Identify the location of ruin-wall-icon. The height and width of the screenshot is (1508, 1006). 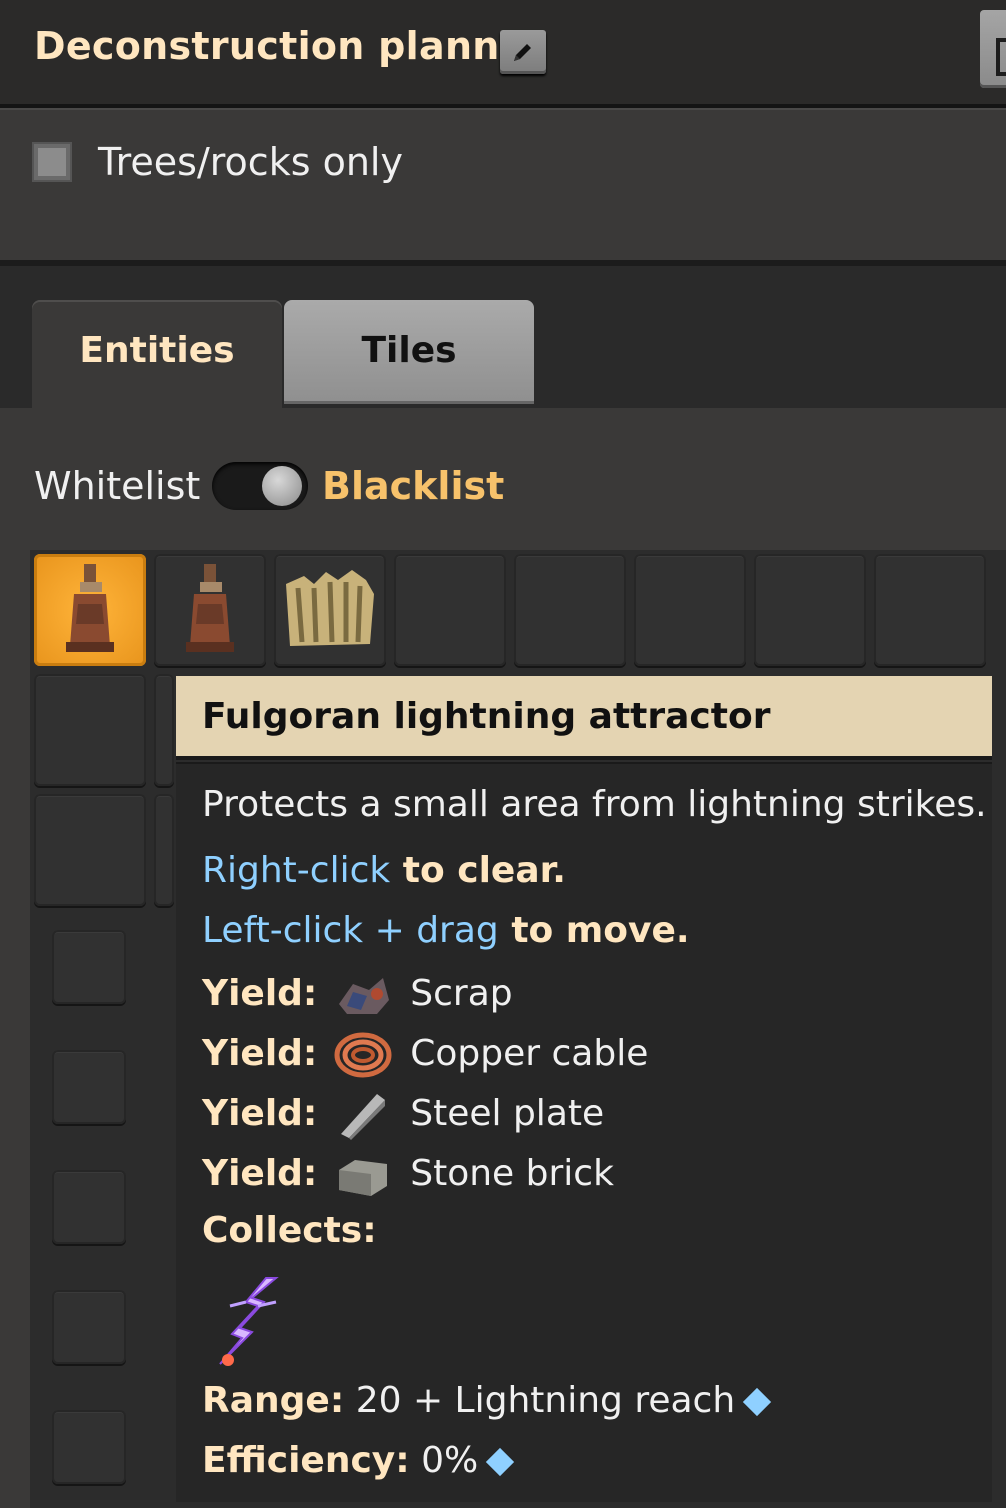
(330, 608).